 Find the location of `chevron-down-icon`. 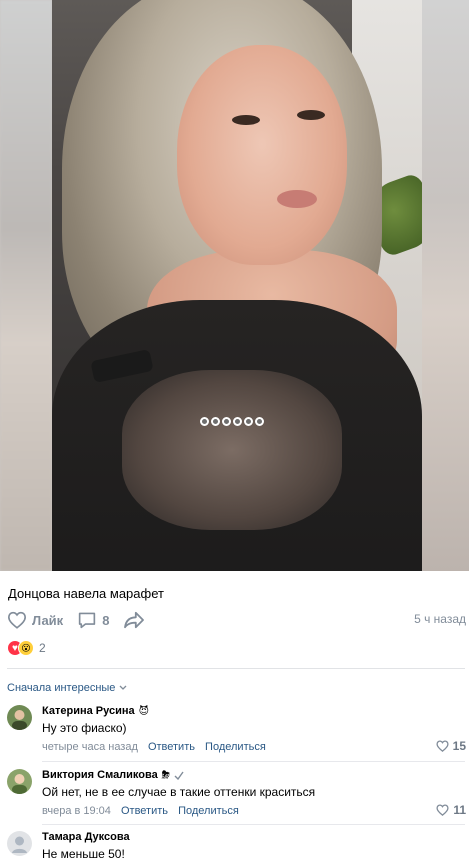

chevron-down-icon is located at coordinates (123, 687).